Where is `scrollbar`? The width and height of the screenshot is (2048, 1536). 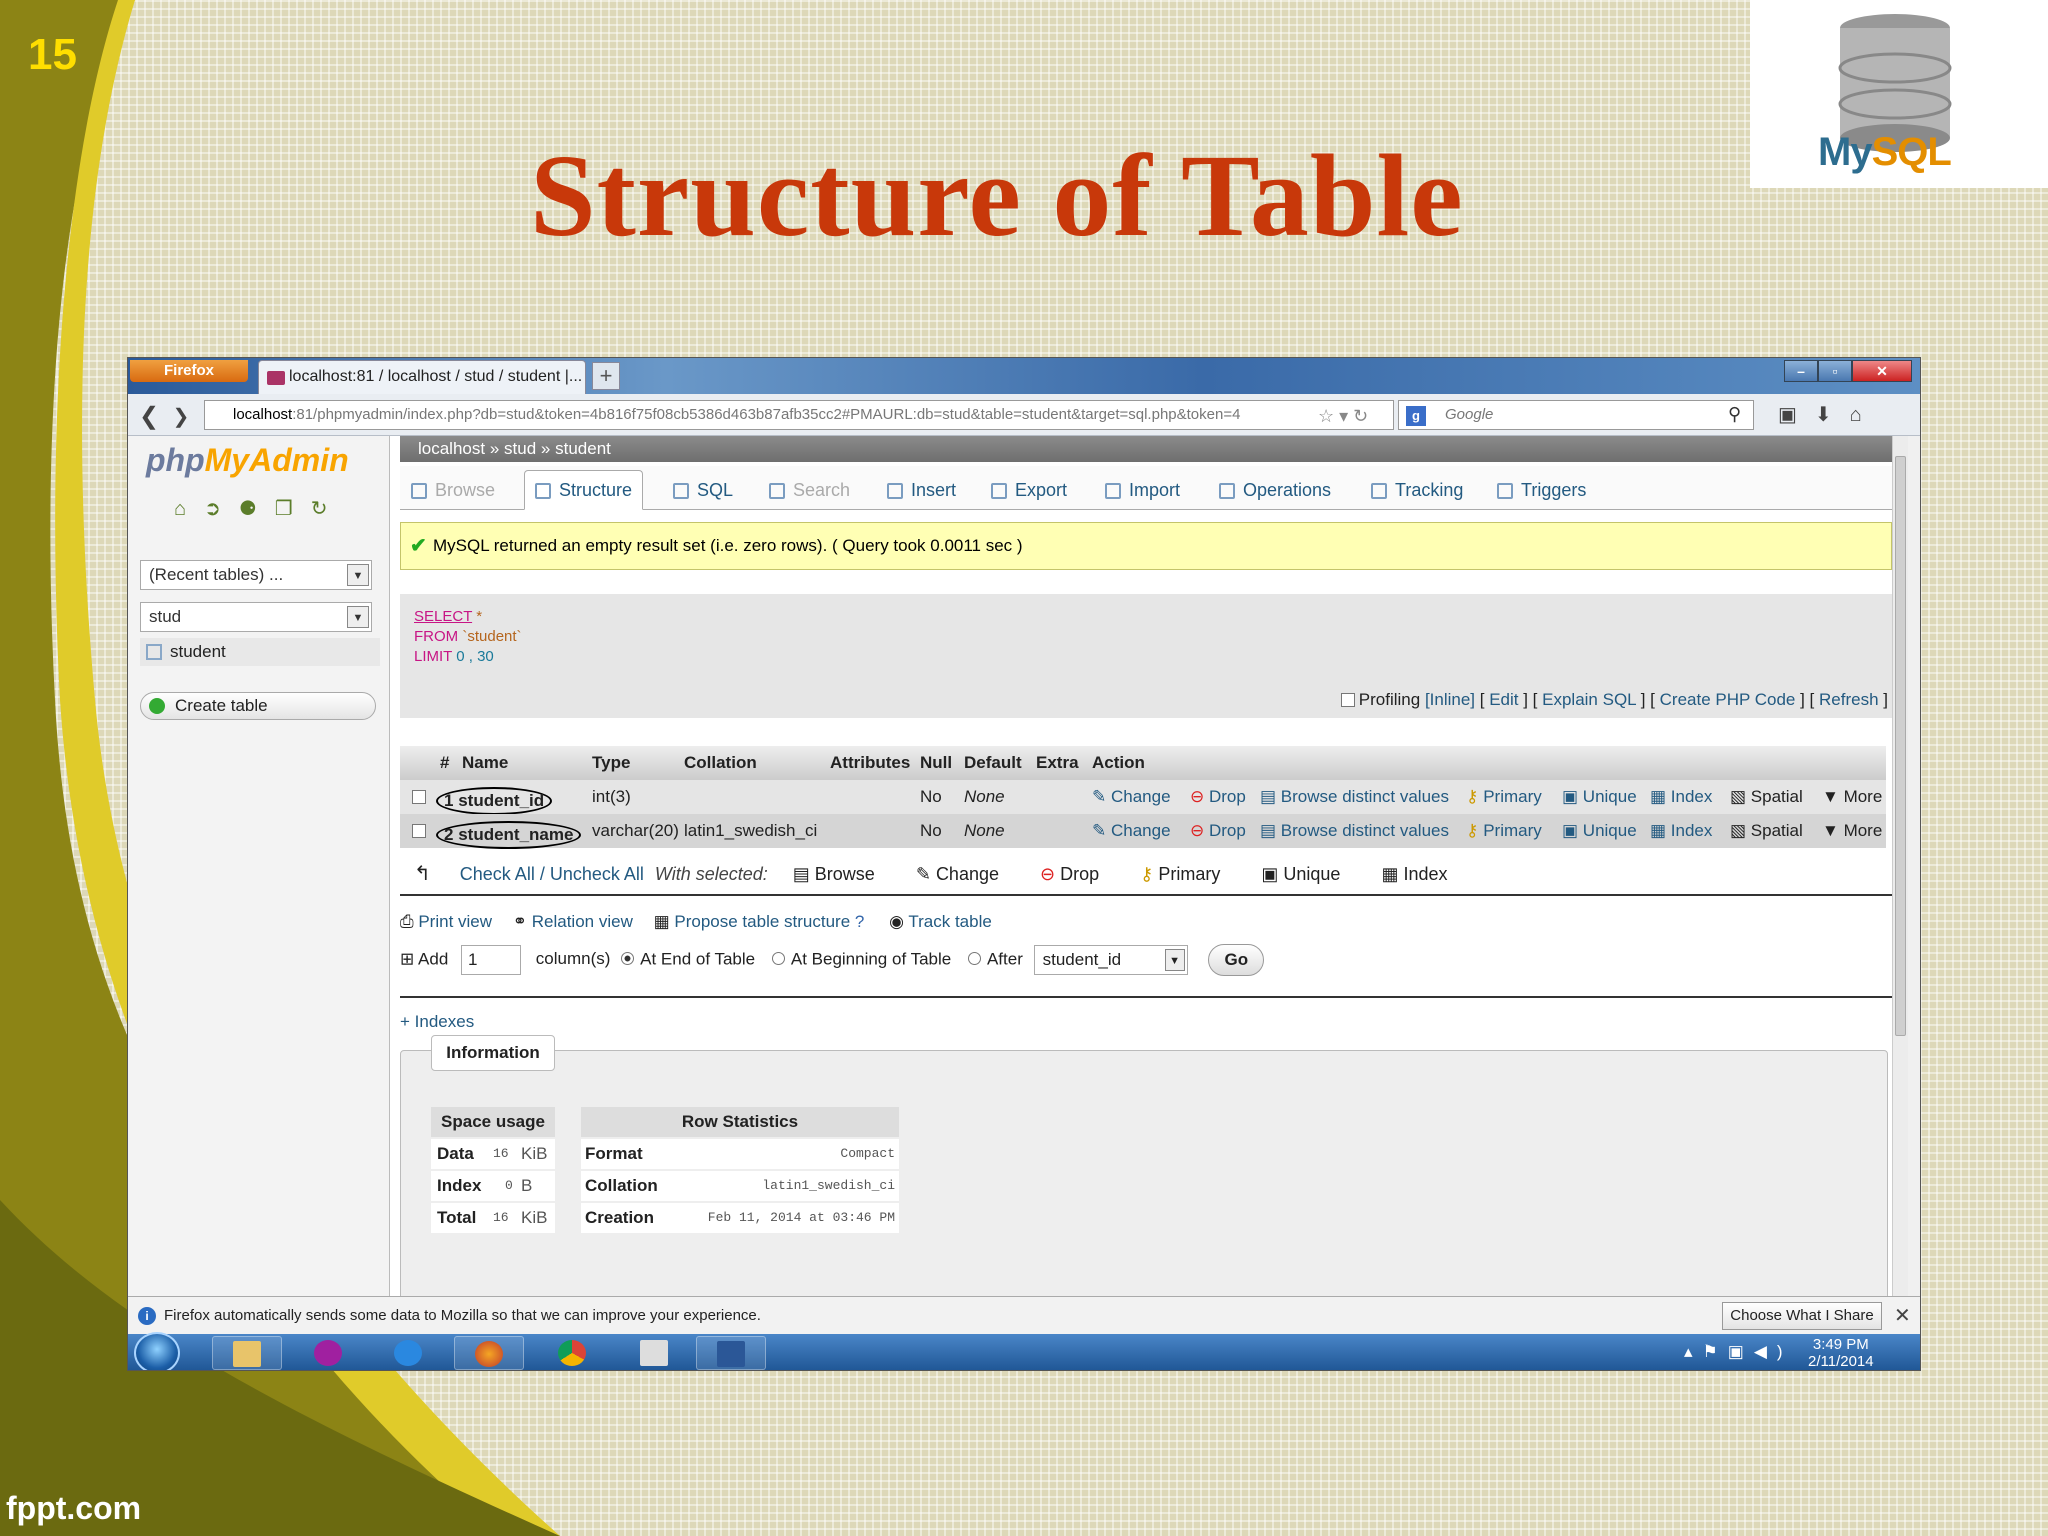
scrollbar is located at coordinates (1900, 866).